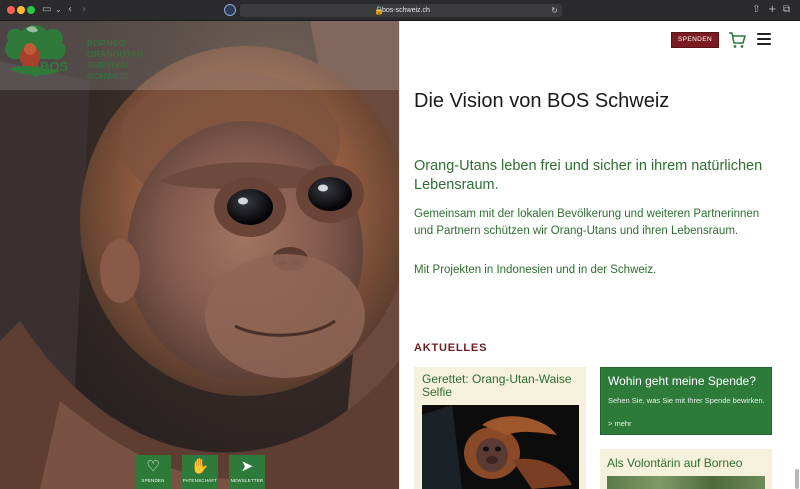  What do you see at coordinates (406, 10) in the screenshot?
I see `address-url: bos-schweiz.ch` at bounding box center [406, 10].